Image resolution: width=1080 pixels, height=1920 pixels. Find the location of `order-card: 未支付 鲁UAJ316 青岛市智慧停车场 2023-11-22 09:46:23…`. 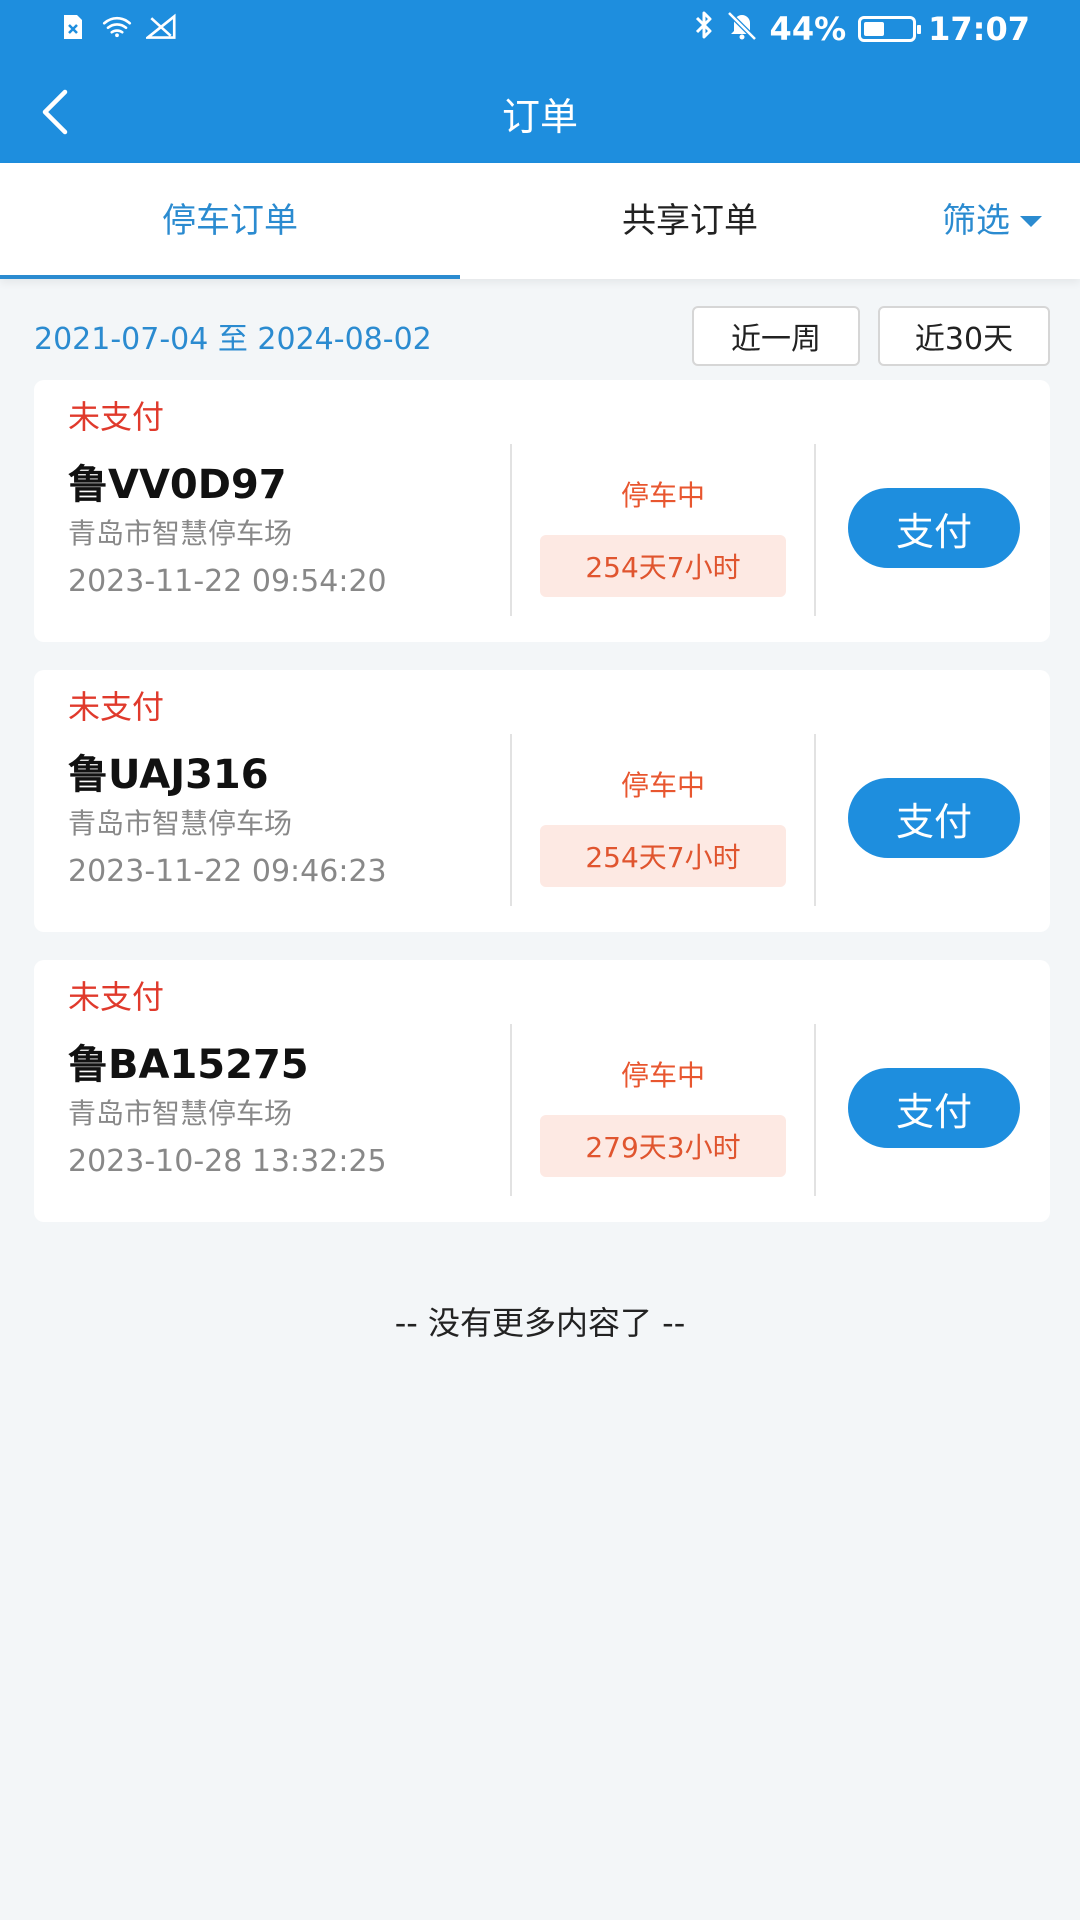

order-card: 未支付 鲁UAJ316 青岛市智慧停车场 2023-11-22 09:46:23… is located at coordinates (542, 801).